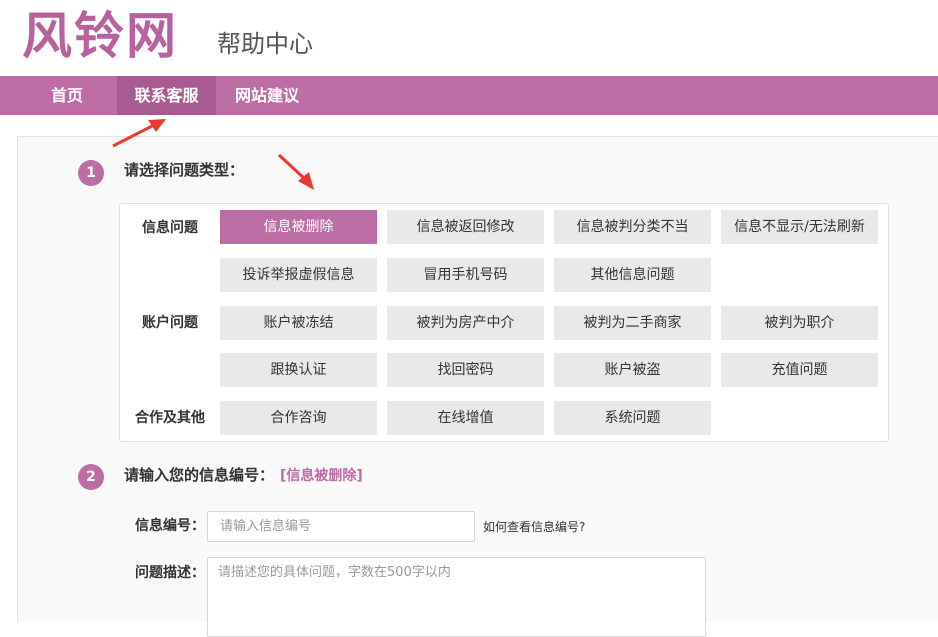 This screenshot has height=637, width=938. I want to click on step-2-title-text: 请输入您的信息编号：, so click(199, 475).